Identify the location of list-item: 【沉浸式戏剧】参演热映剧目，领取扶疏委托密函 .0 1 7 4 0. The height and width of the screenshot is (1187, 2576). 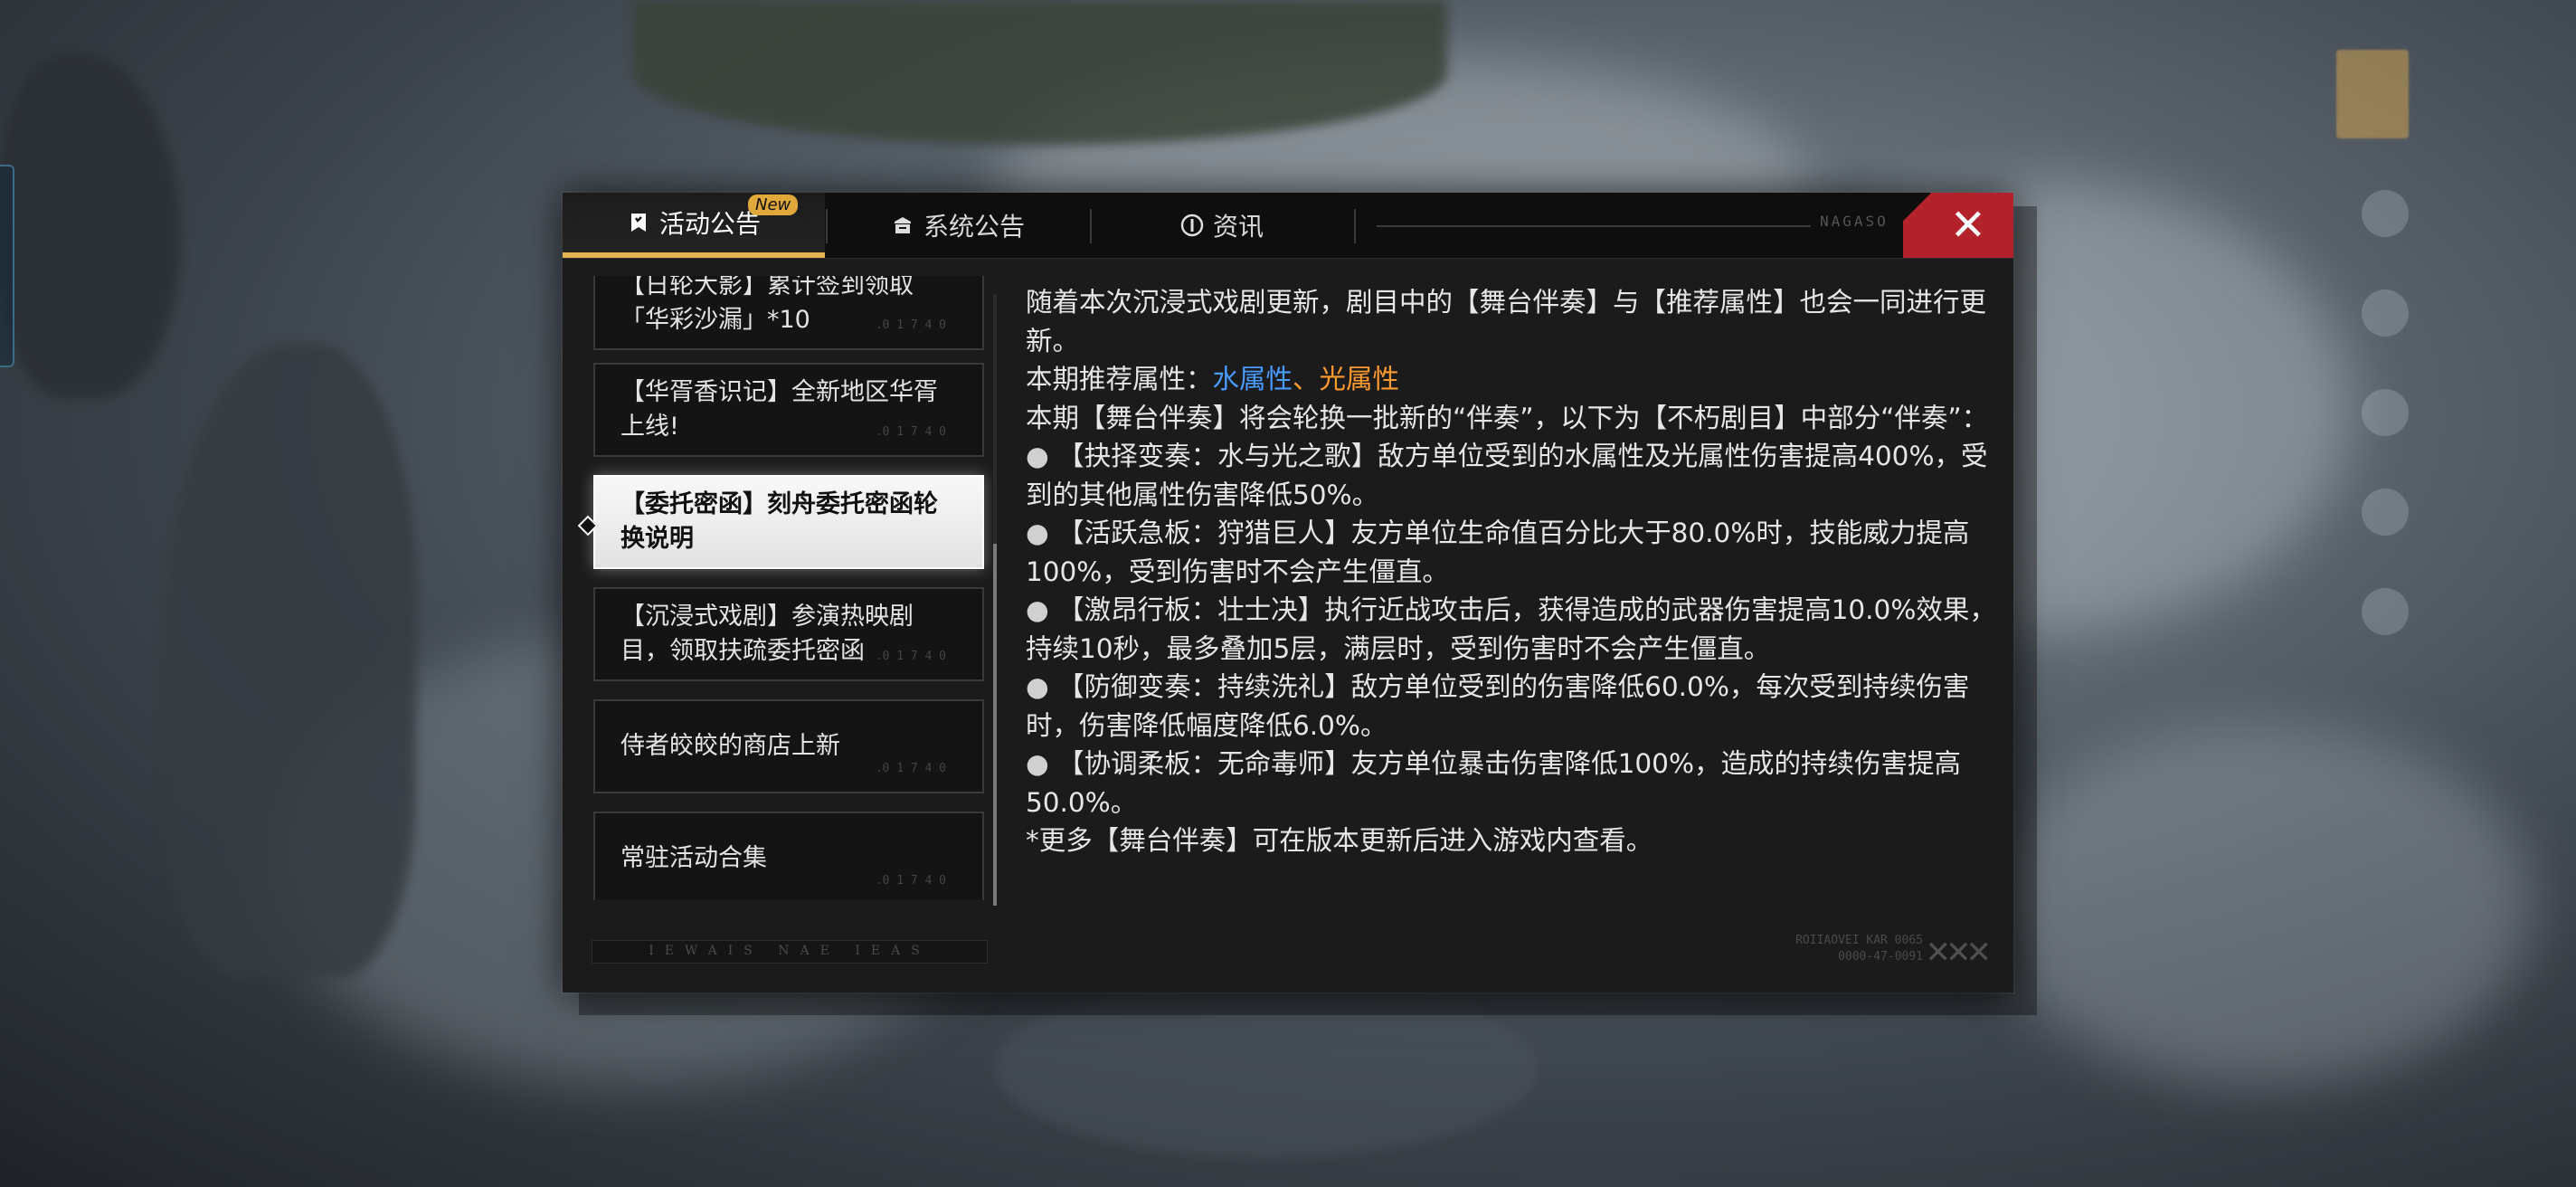
(789, 634).